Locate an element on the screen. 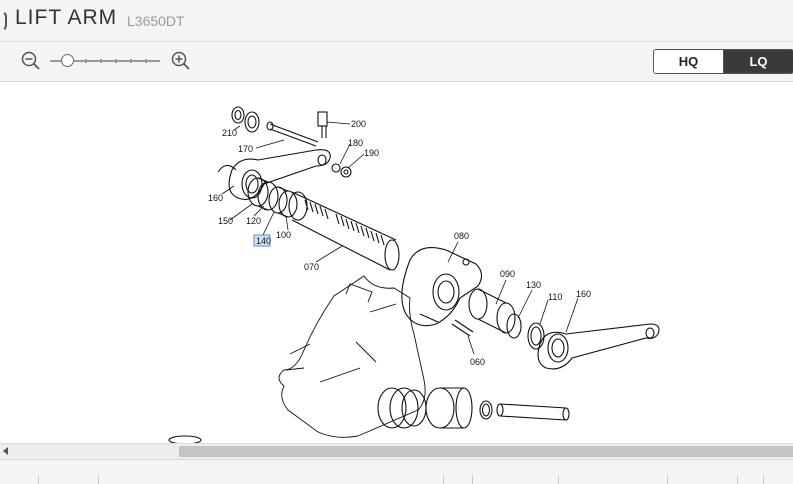 The height and width of the screenshot is (484, 793). part-200-pin is located at coordinates (322, 124).